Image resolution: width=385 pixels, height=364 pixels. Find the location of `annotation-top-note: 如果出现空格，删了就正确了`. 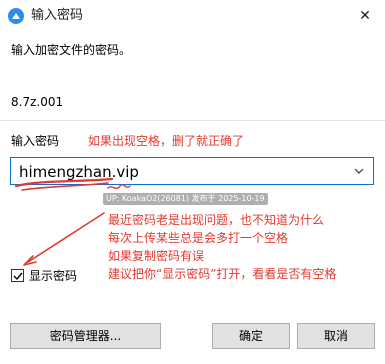

annotation-top-note: 如果出现空格，删了就正确了 is located at coordinates (166, 141).